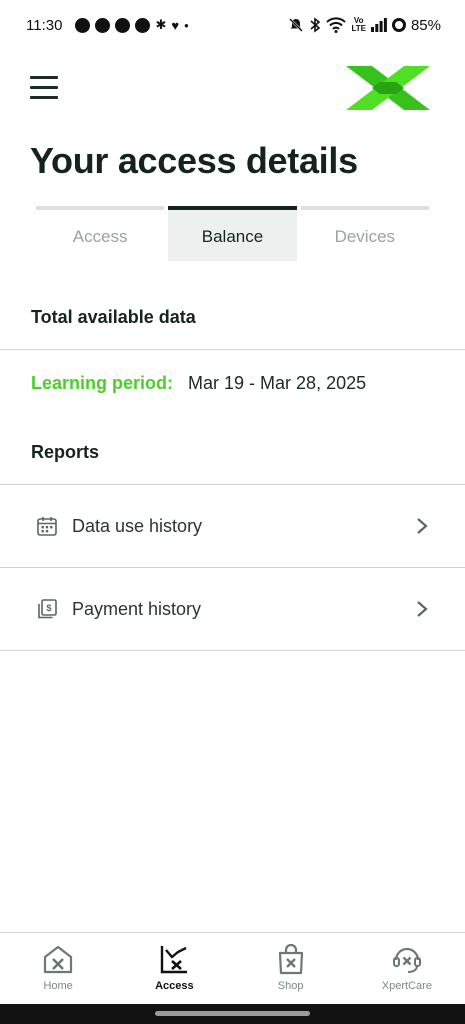  Describe the element at coordinates (388, 88) in the screenshot. I see `x-logo` at that location.